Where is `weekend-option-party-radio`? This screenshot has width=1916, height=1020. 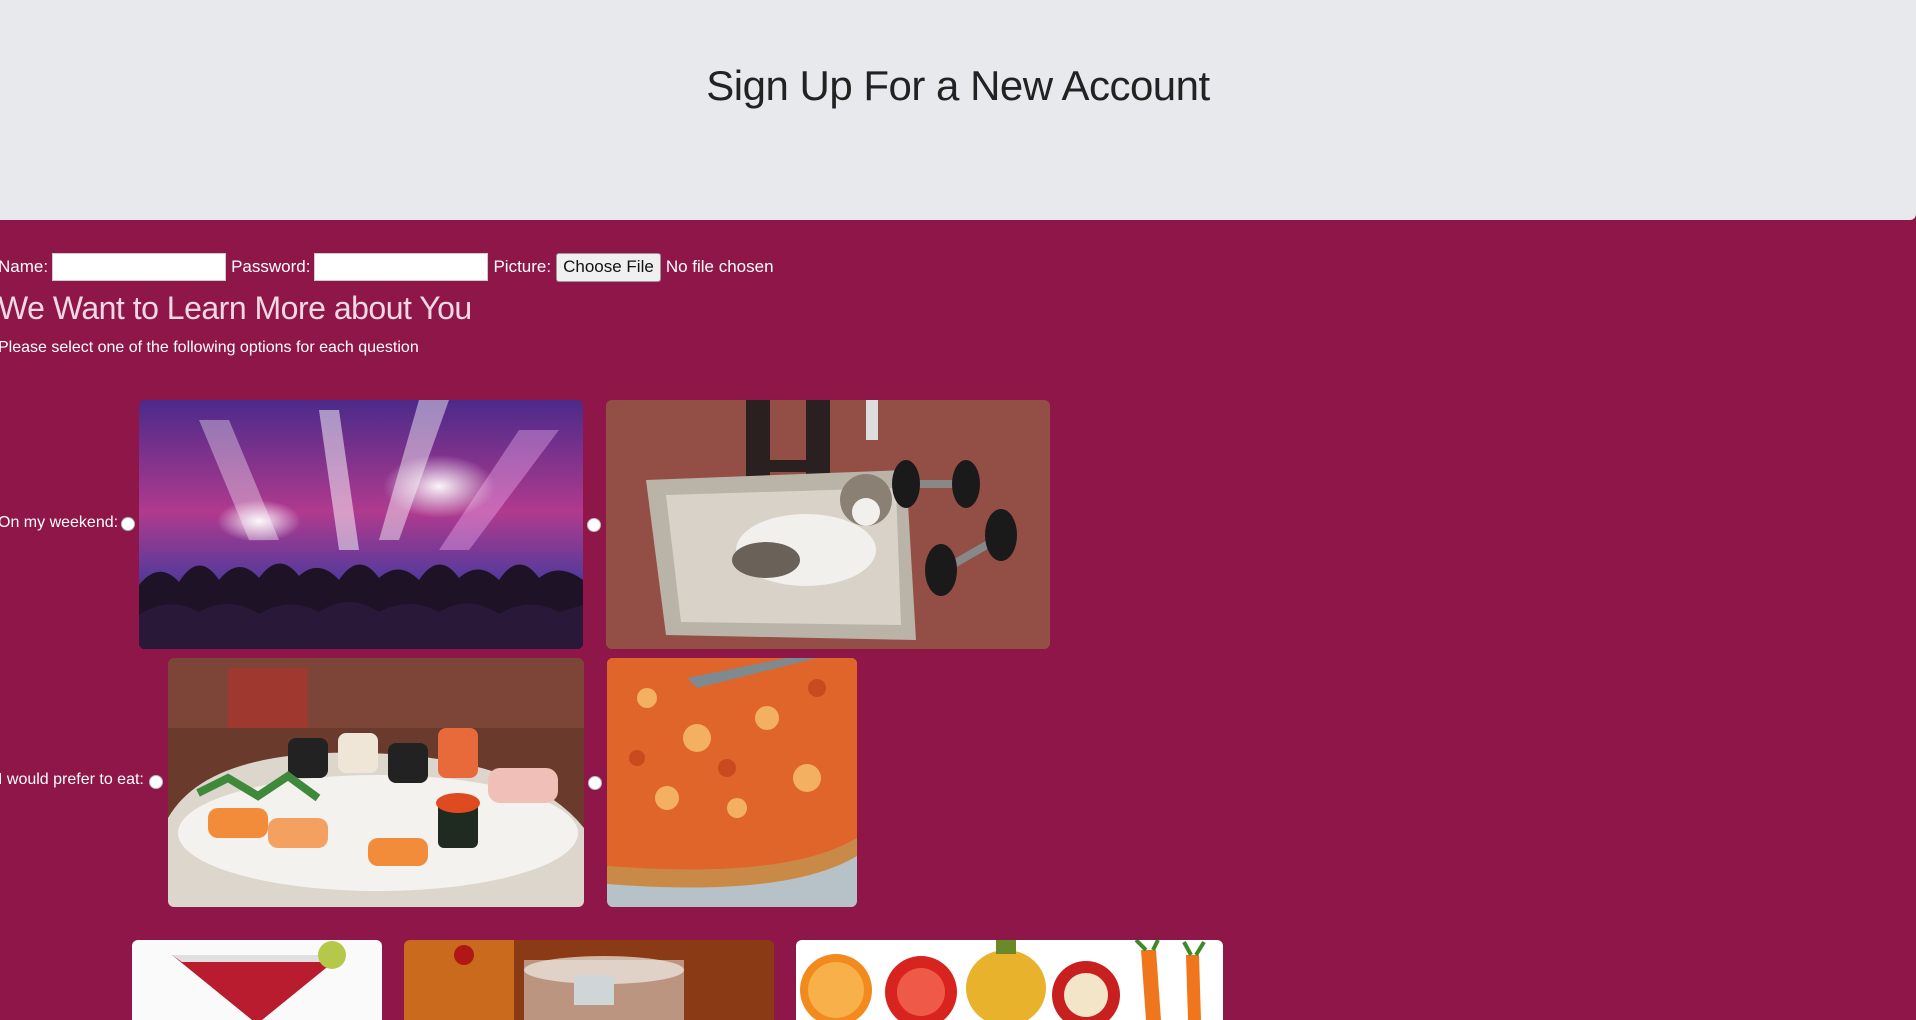
weekend-option-party-radio is located at coordinates (128, 524).